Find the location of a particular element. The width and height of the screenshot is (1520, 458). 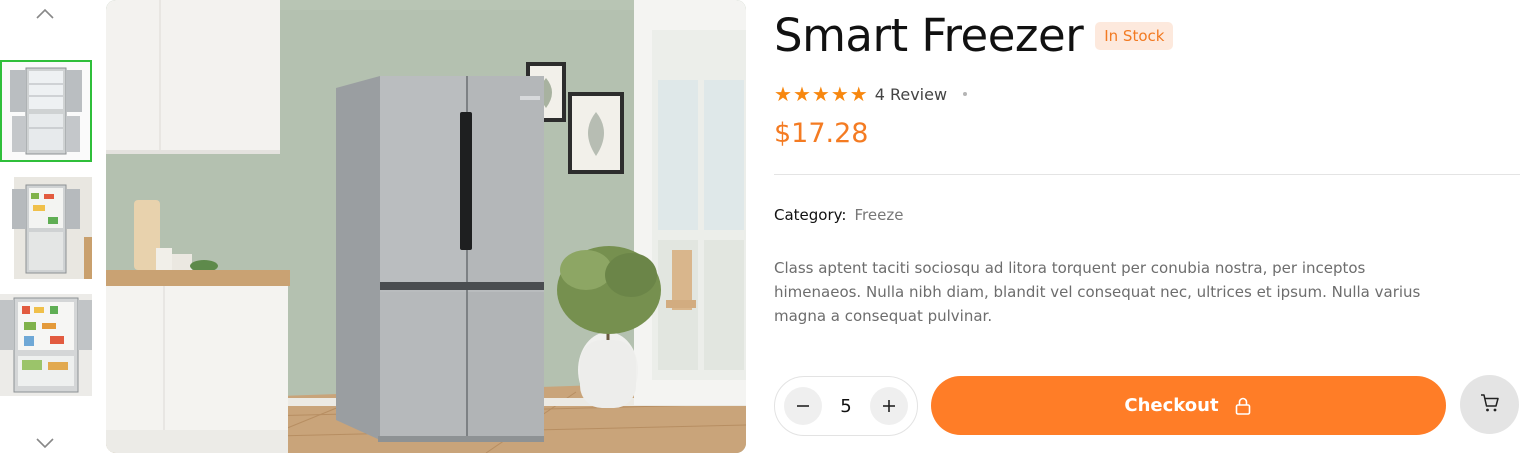

minus-icon is located at coordinates (803, 406).